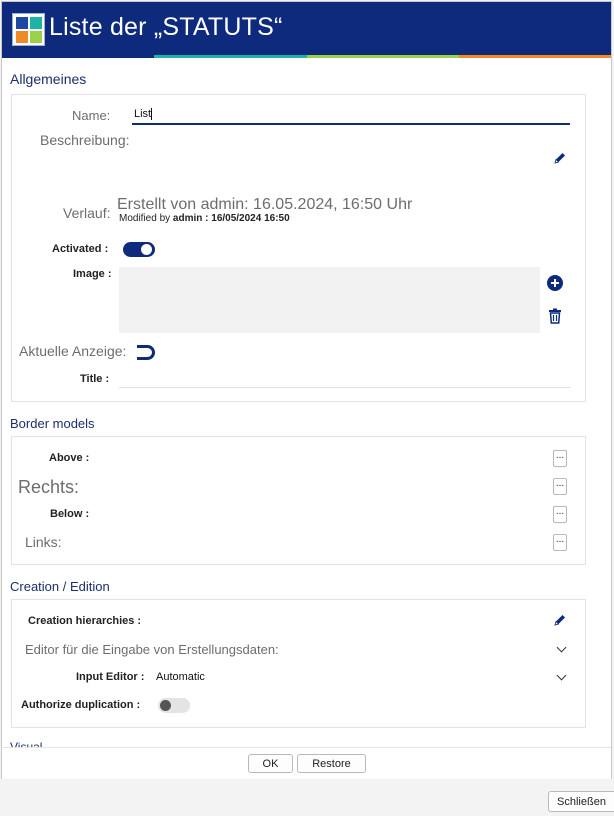 The image size is (614, 816). What do you see at coordinates (95, 379) in the screenshot?
I see `title-label: Title :` at bounding box center [95, 379].